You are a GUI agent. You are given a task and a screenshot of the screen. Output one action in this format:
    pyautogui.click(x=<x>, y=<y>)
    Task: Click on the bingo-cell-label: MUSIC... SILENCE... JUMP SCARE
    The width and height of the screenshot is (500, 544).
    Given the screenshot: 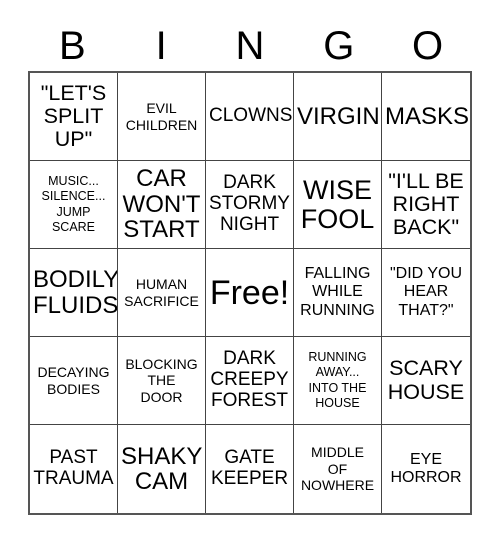 What is the action you would take?
    pyautogui.click(x=73, y=204)
    